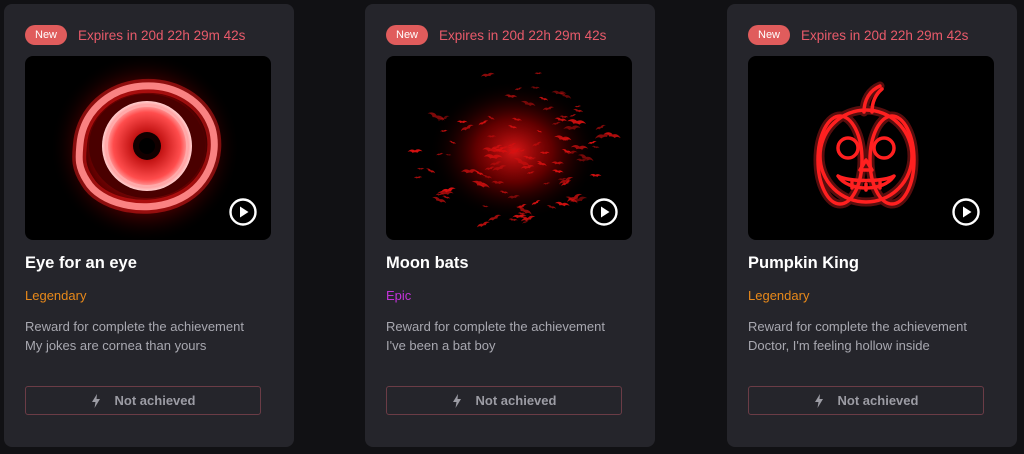 The height and width of the screenshot is (454, 1024). Describe the element at coordinates (399, 295) in the screenshot. I see `rarity-label: Epic` at that location.